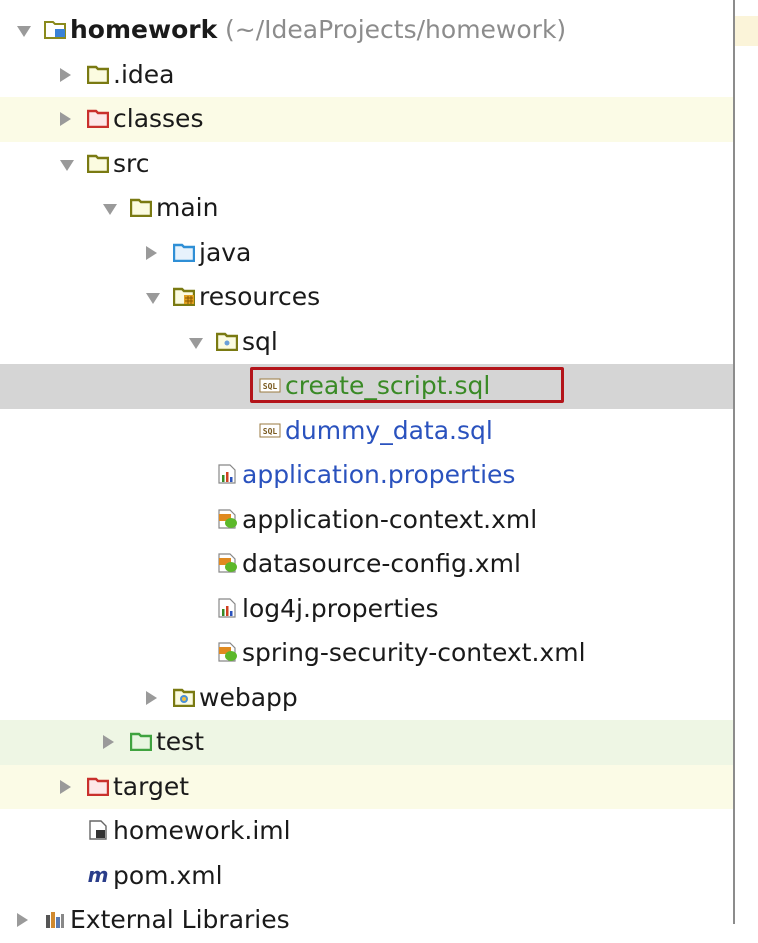 The height and width of the screenshot is (943, 758). Describe the element at coordinates (407, 385) in the screenshot. I see `selection-highlight-box` at that location.